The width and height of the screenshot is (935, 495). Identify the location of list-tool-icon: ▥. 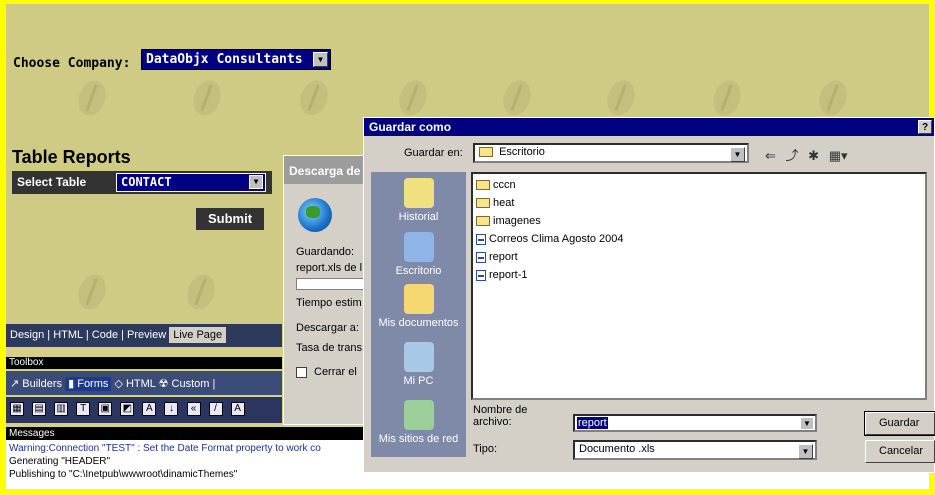
(61, 409).